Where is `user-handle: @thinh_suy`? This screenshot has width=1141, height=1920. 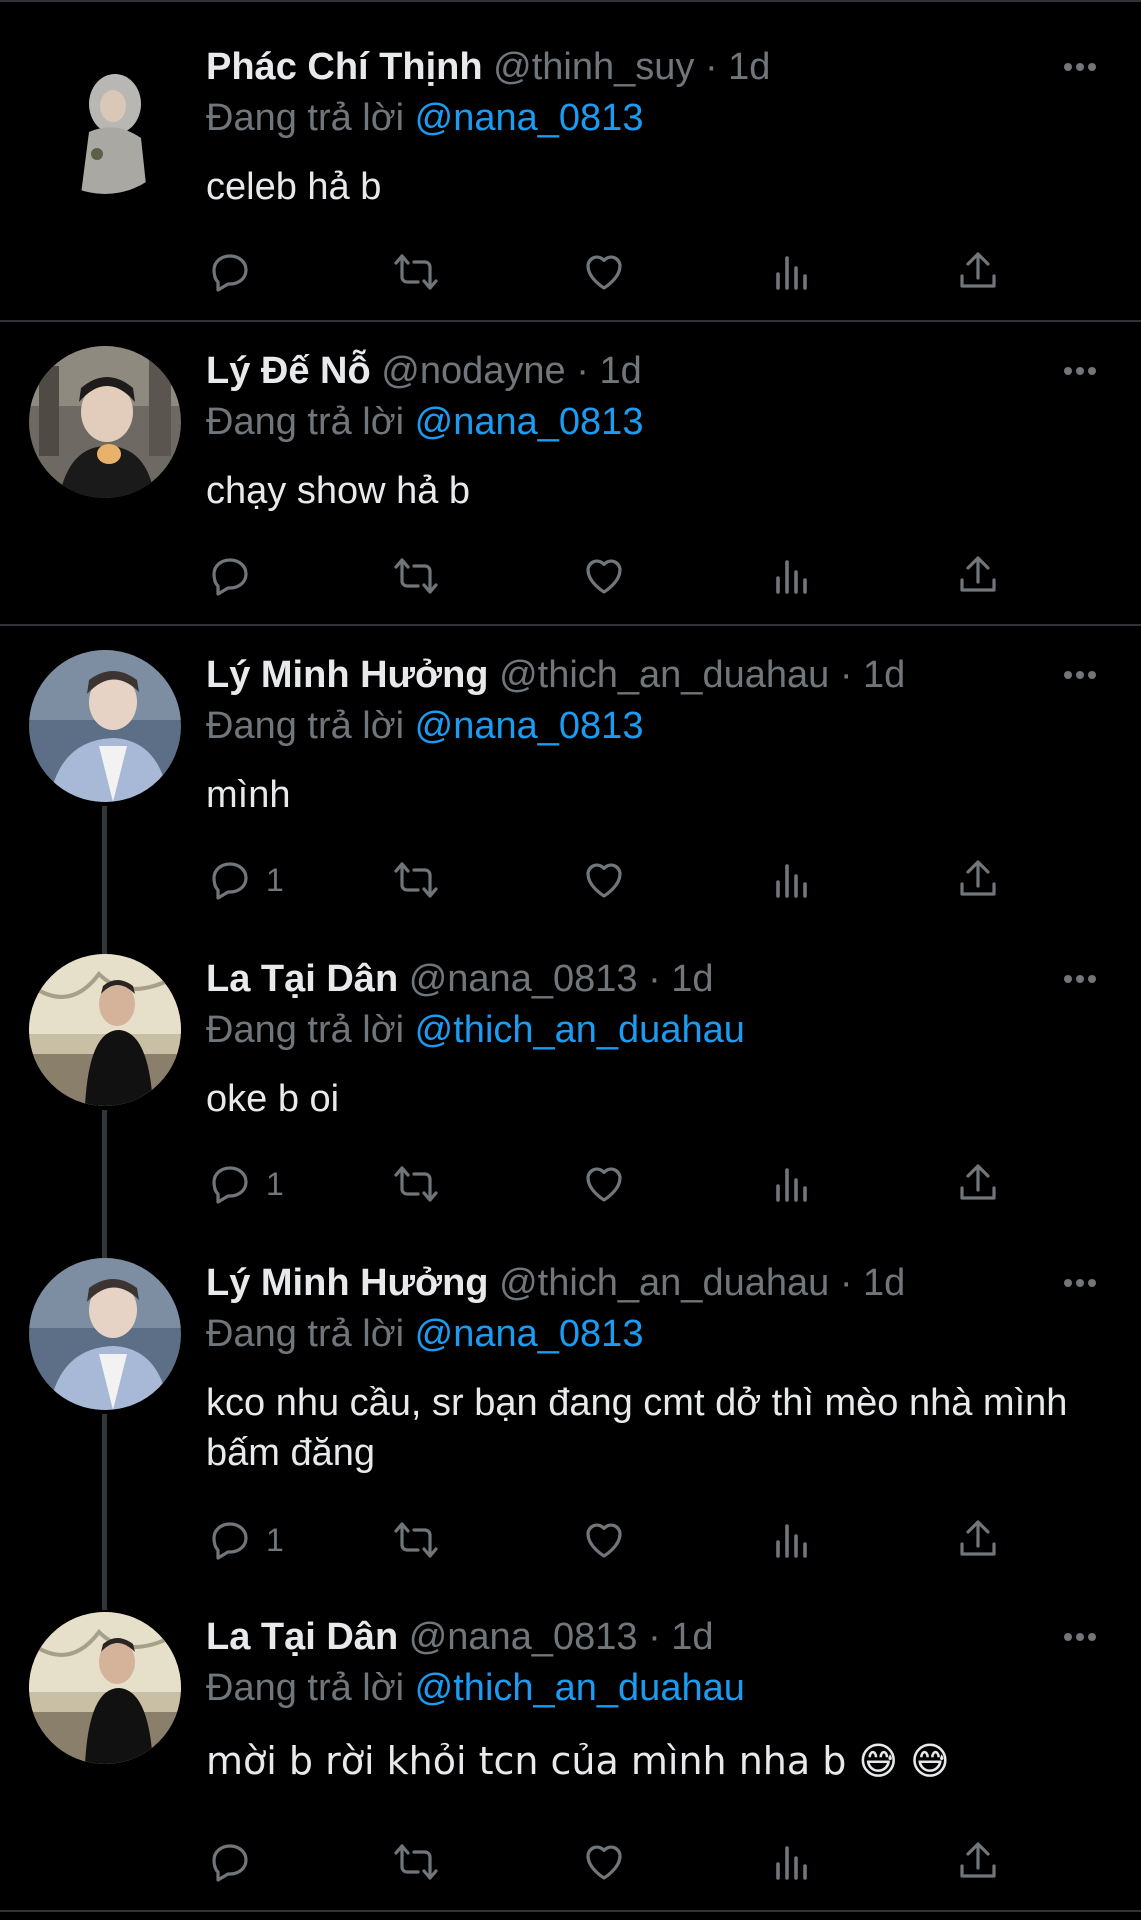
user-handle: @thinh_suy is located at coordinates (593, 67).